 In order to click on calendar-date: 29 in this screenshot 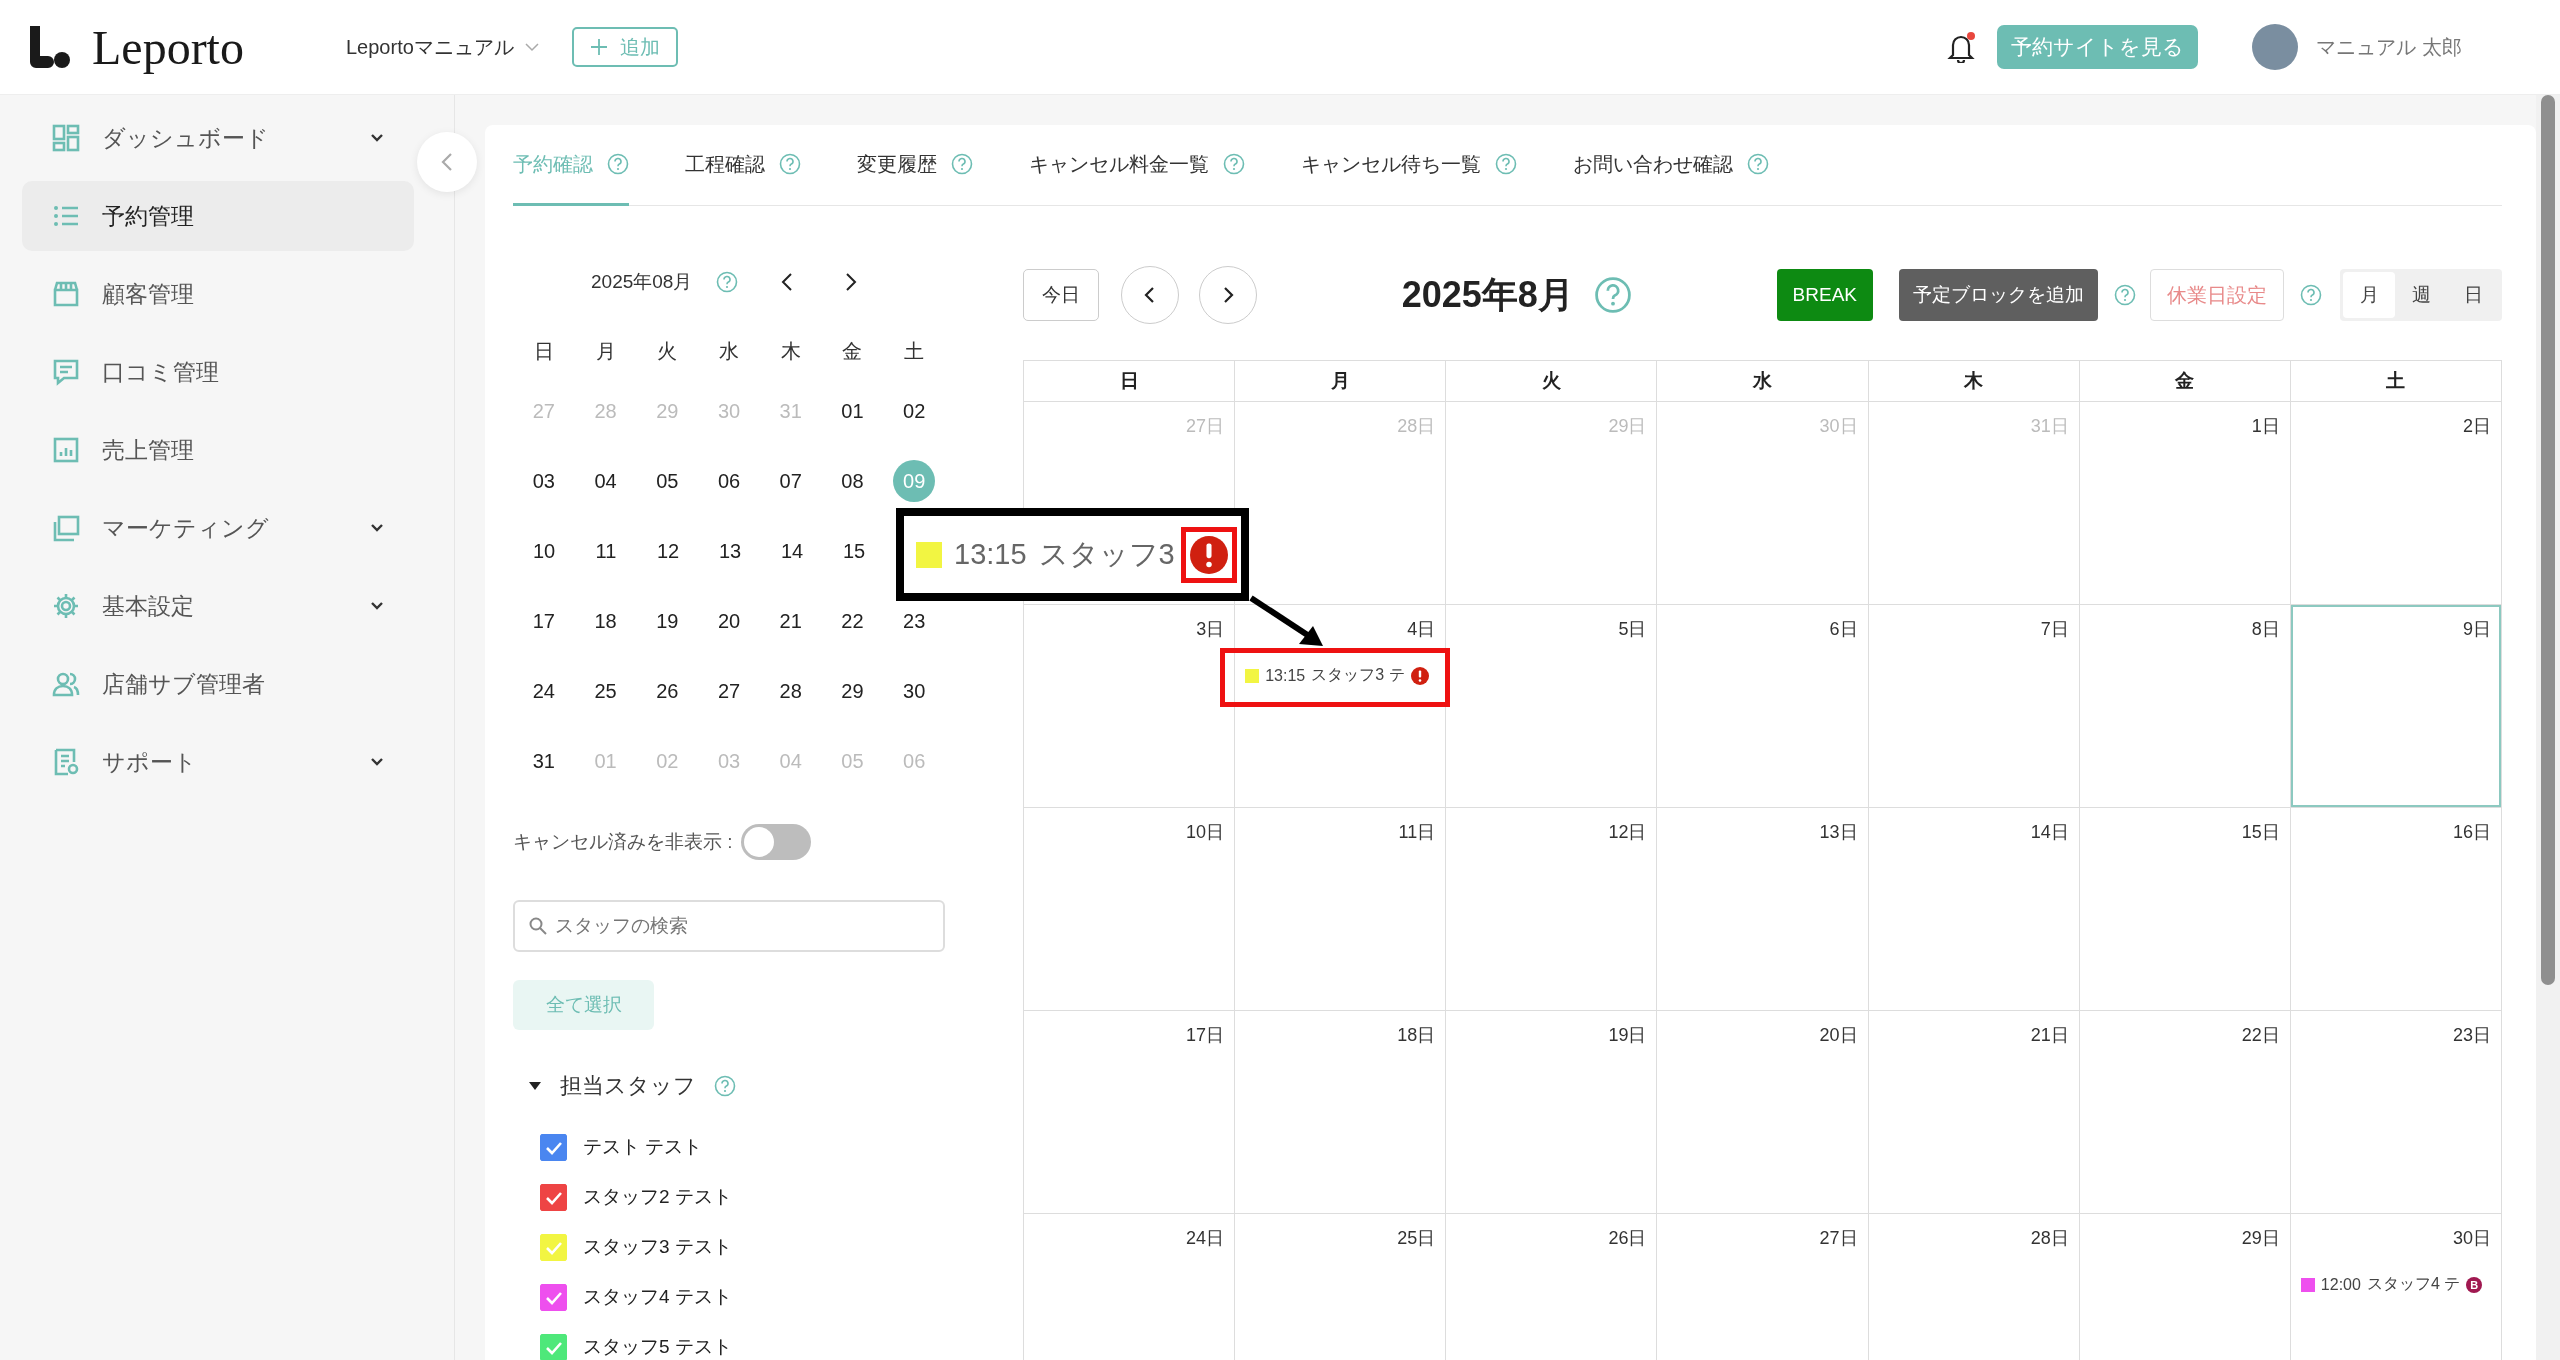, I will do `click(852, 691)`.